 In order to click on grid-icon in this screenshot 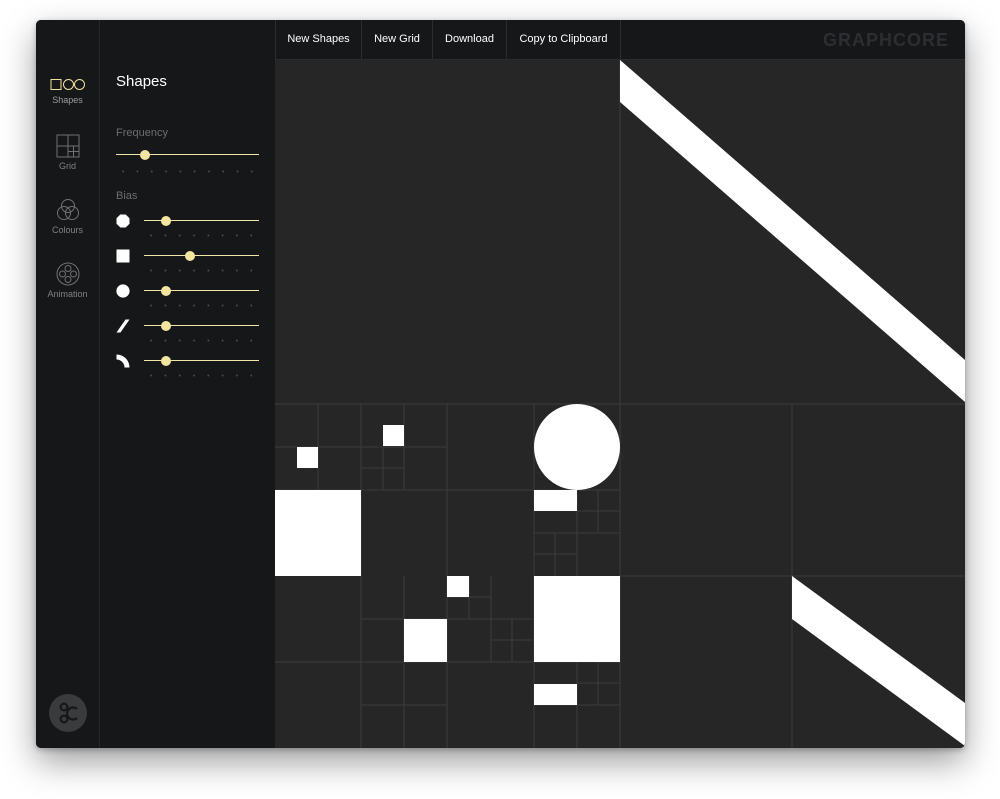, I will do `click(67, 146)`.